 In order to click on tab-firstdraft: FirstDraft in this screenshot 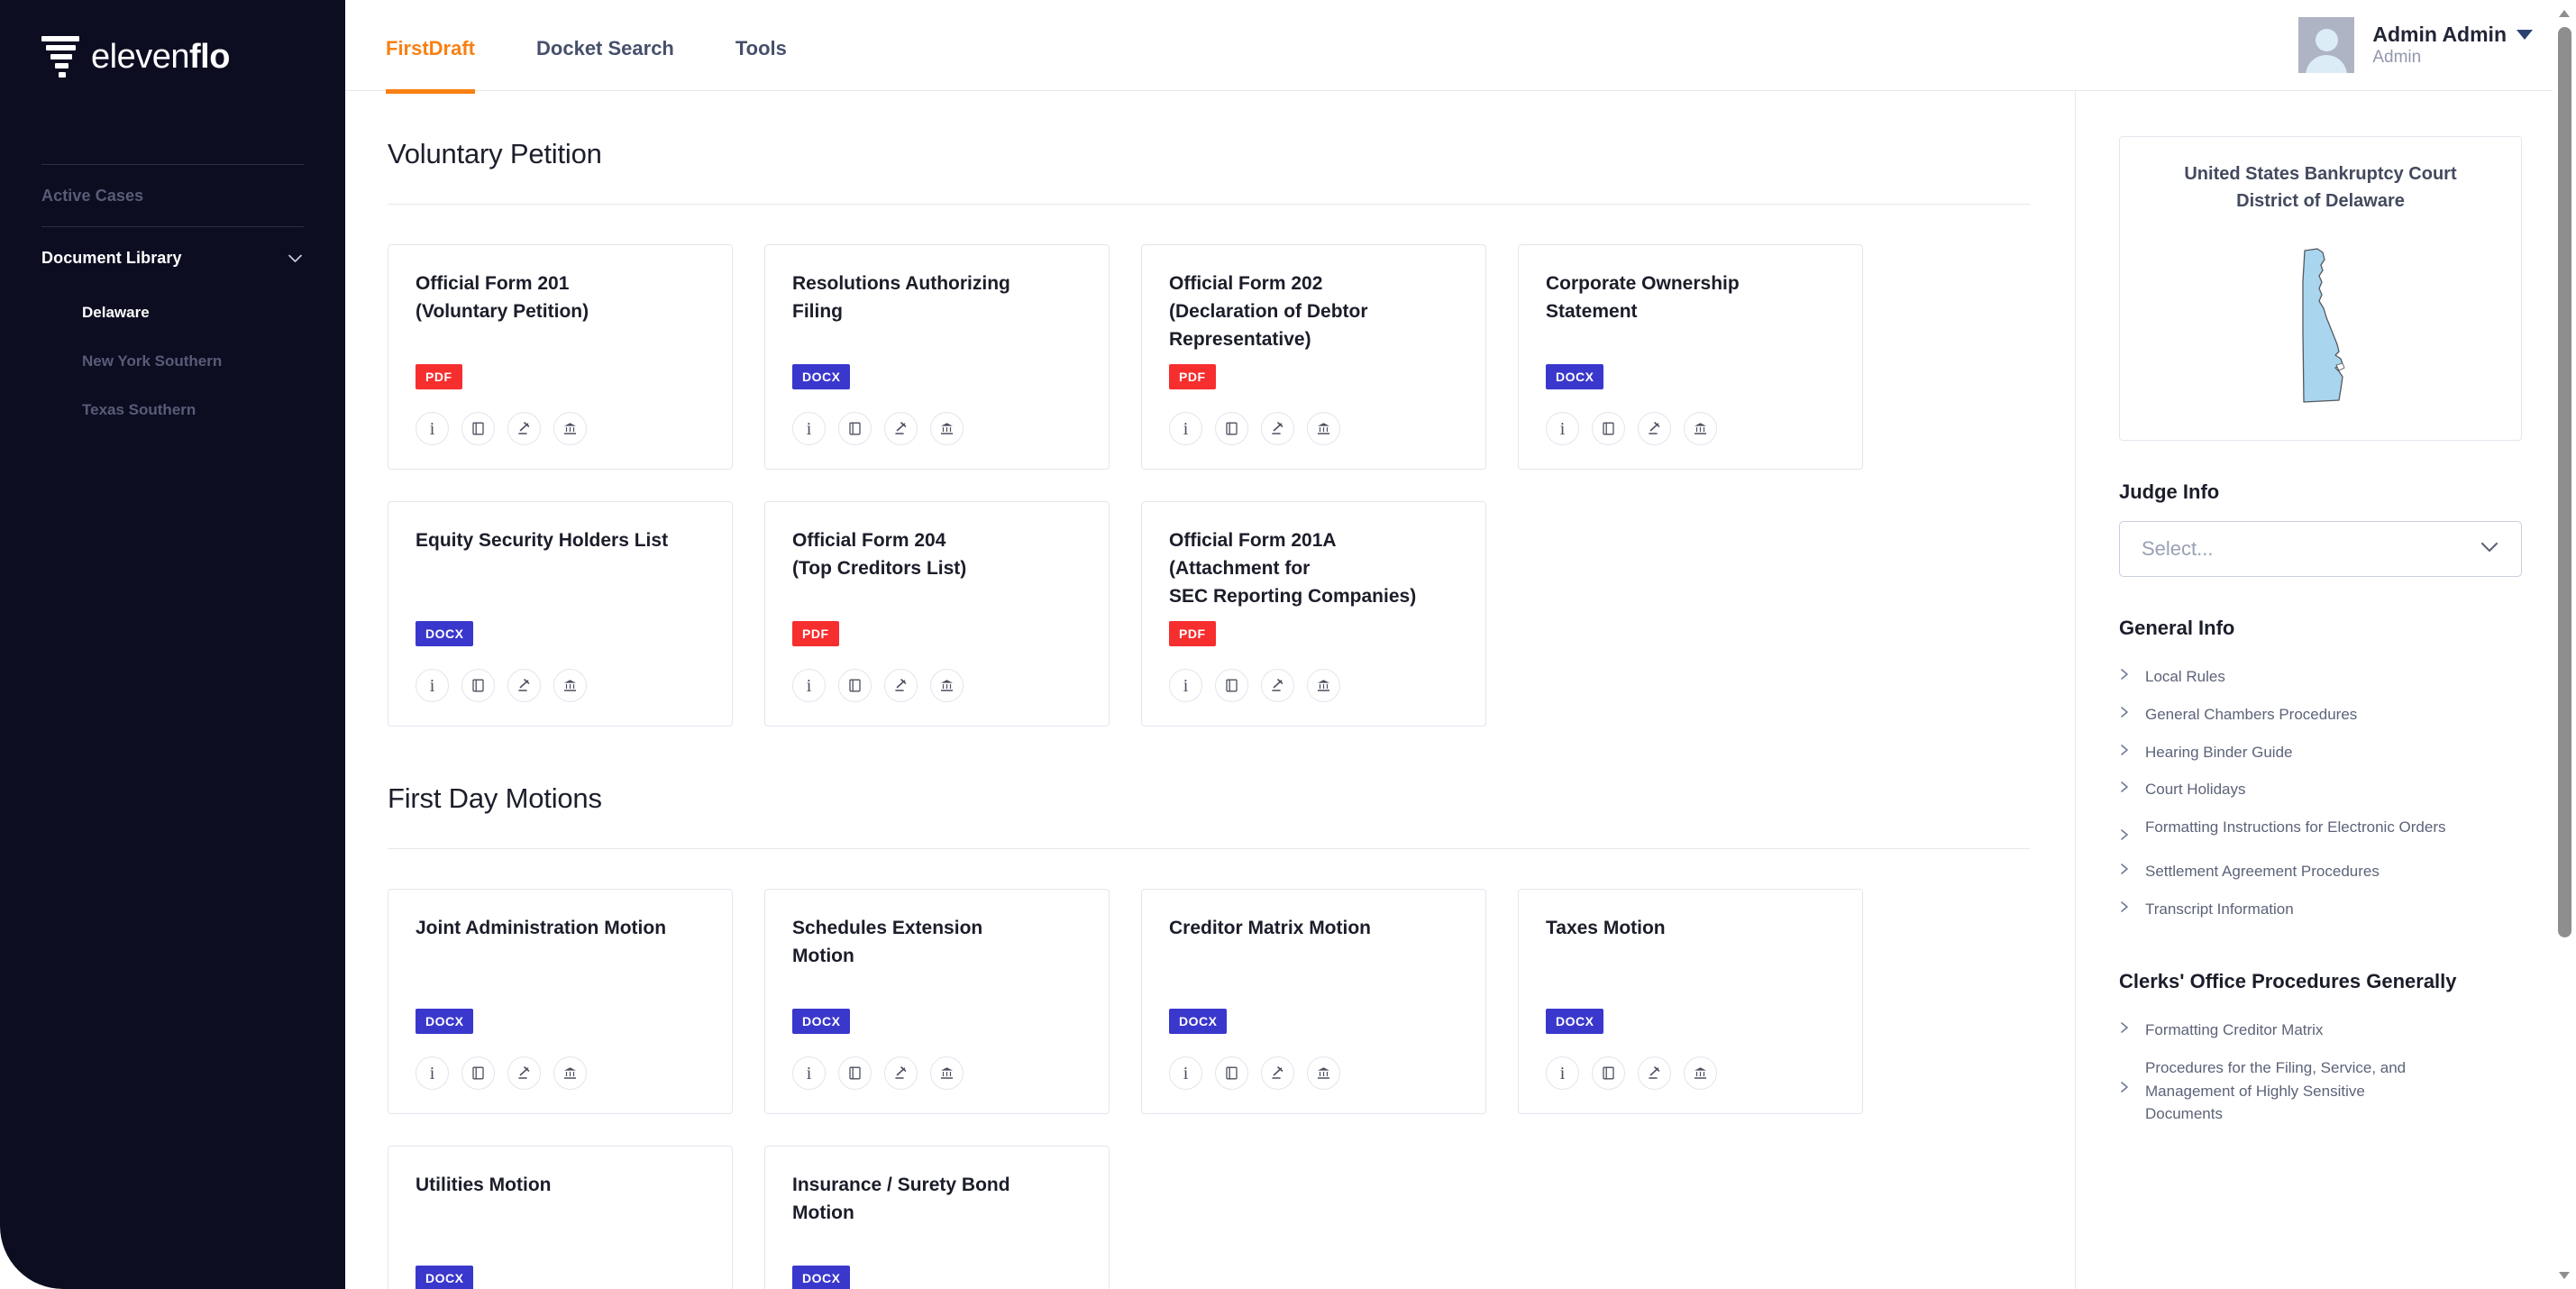, I will do `click(431, 48)`.